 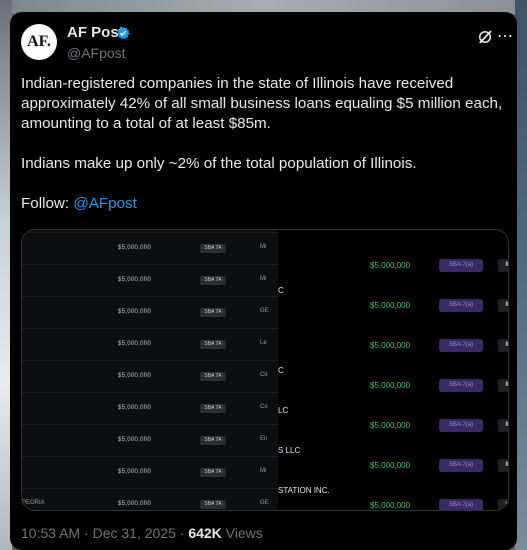 What do you see at coordinates (96, 53) in the screenshot?
I see `author-handle: @AFpost` at bounding box center [96, 53].